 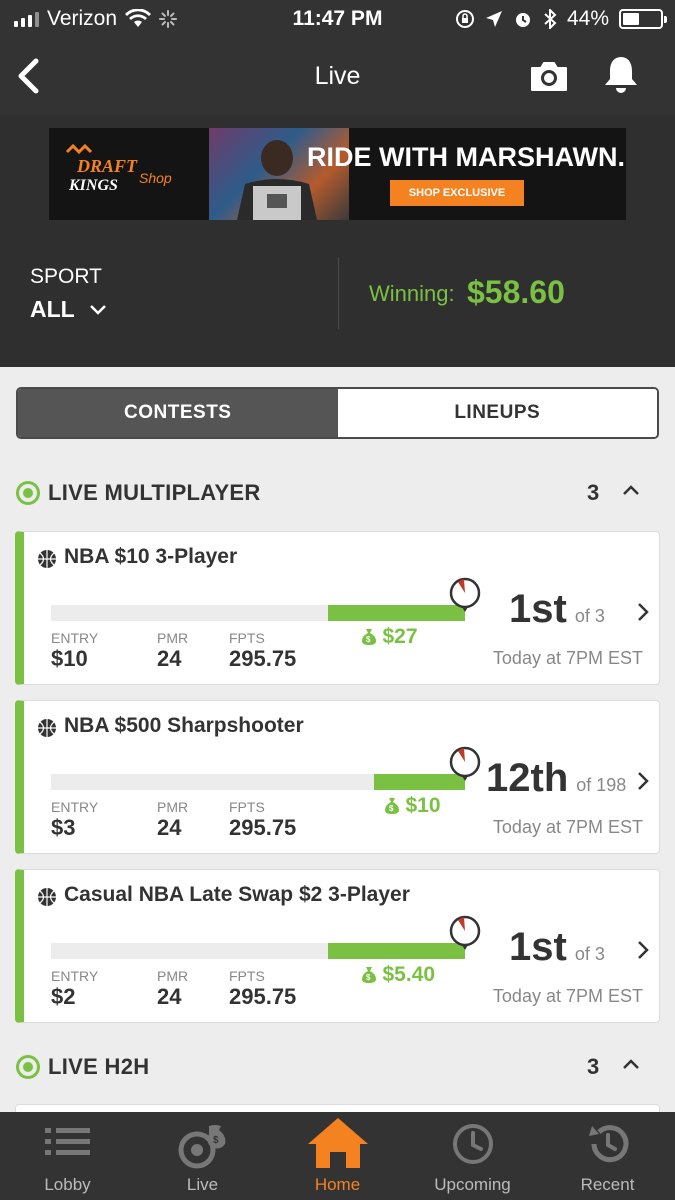 What do you see at coordinates (527, 778) in the screenshot?
I see `rank-value: 12th` at bounding box center [527, 778].